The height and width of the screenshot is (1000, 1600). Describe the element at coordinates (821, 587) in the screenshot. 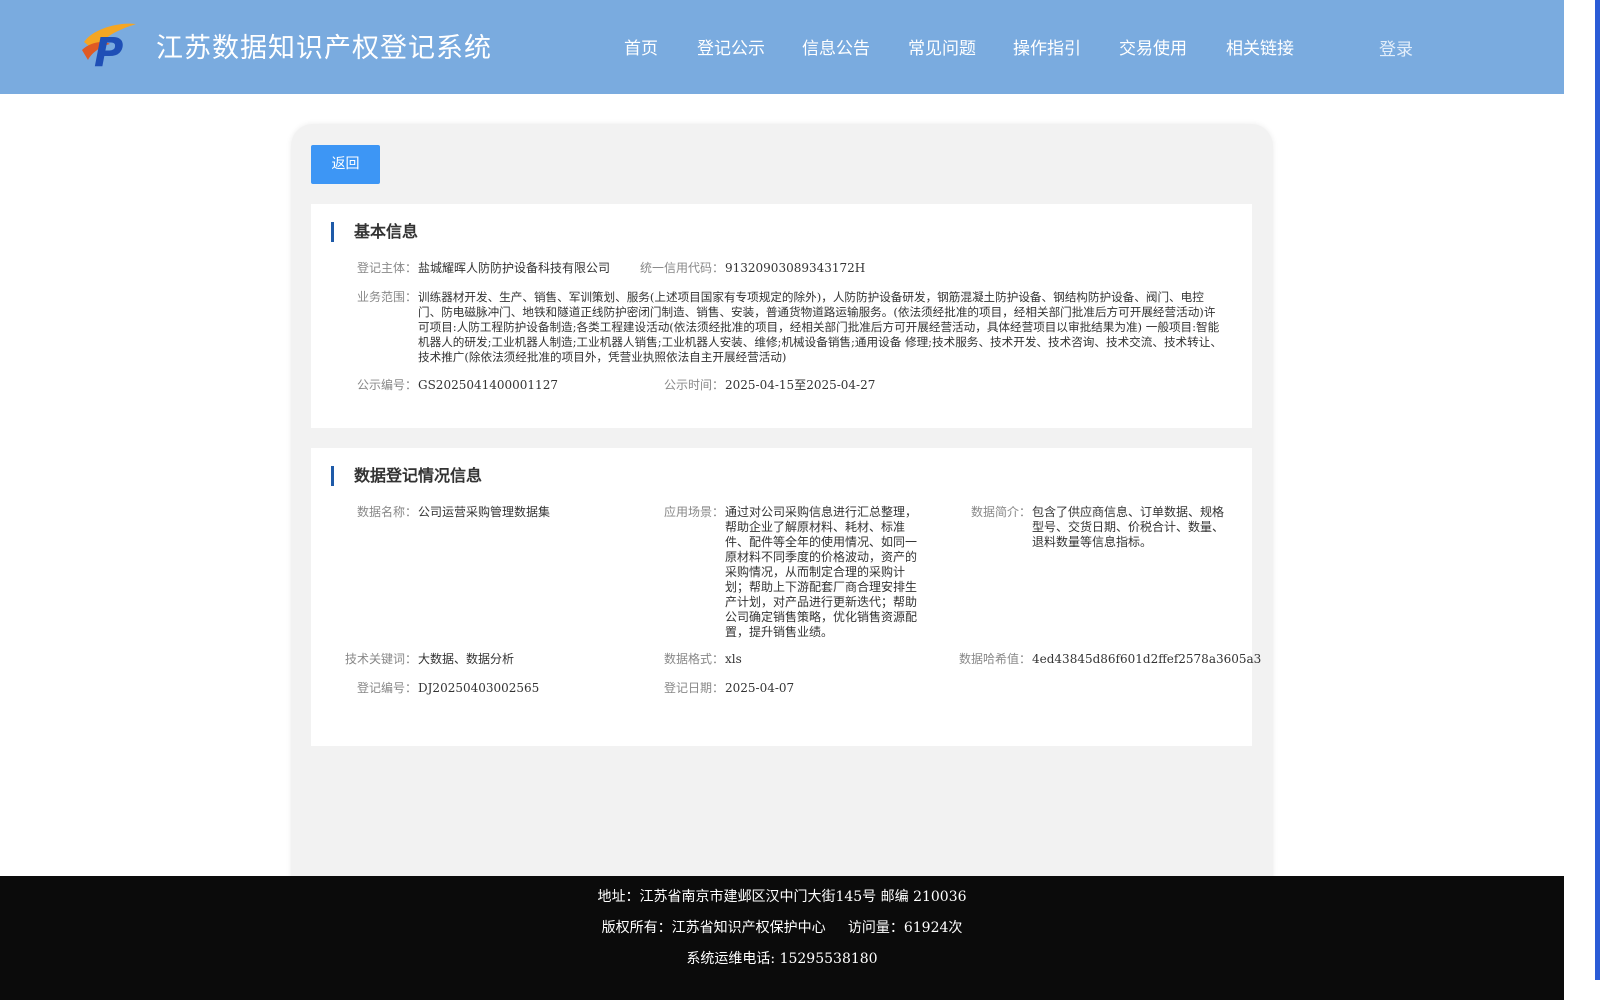

I see `scene-line: 划；帮助上下游配套厂商合理安排生` at that location.